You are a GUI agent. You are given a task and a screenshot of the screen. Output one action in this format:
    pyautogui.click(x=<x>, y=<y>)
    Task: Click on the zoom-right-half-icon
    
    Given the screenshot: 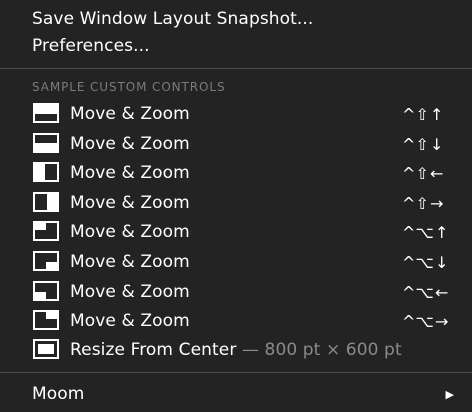 What is the action you would take?
    pyautogui.click(x=46, y=202)
    